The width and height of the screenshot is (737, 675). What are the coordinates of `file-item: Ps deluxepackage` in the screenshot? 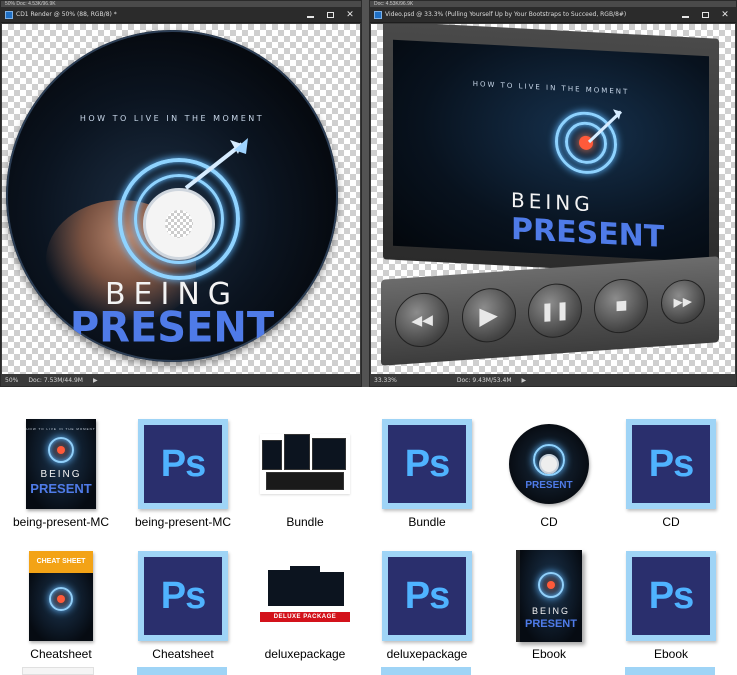 It's located at (427, 606).